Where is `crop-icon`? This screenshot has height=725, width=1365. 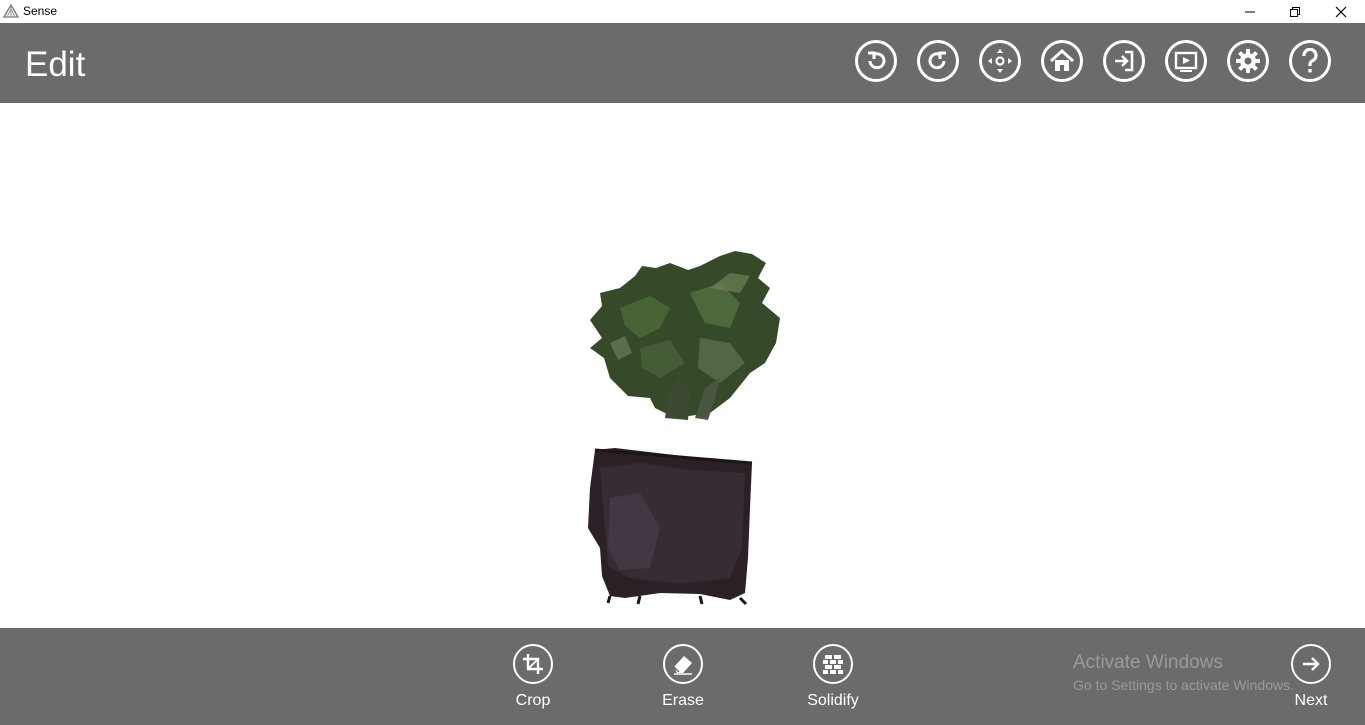
crop-icon is located at coordinates (533, 664).